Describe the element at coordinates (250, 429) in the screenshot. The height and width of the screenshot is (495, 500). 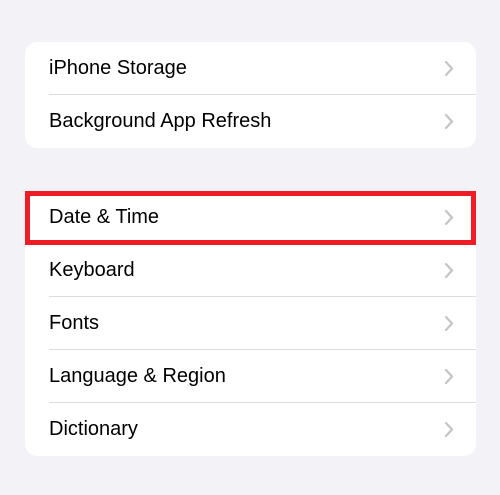
I see `row-dictionary: Dictionary` at that location.